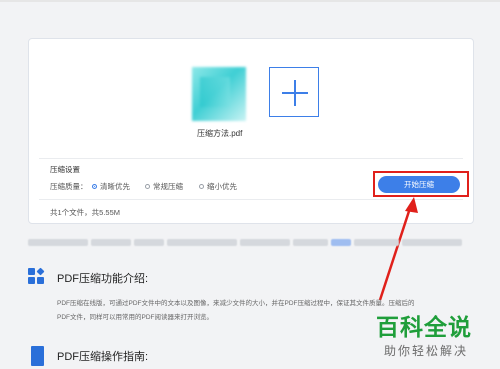 The height and width of the screenshot is (369, 500). Describe the element at coordinates (250, 242) in the screenshot. I see `blurred-strip` at that location.